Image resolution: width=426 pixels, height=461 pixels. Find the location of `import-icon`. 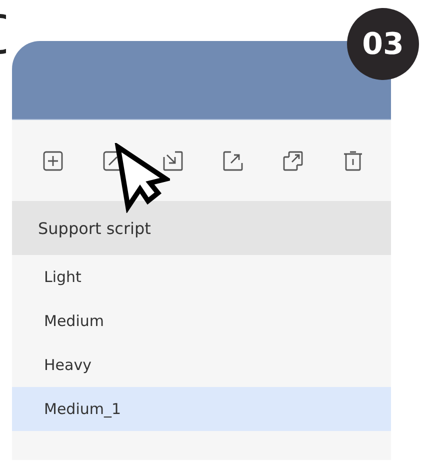

import-icon is located at coordinates (172, 160).